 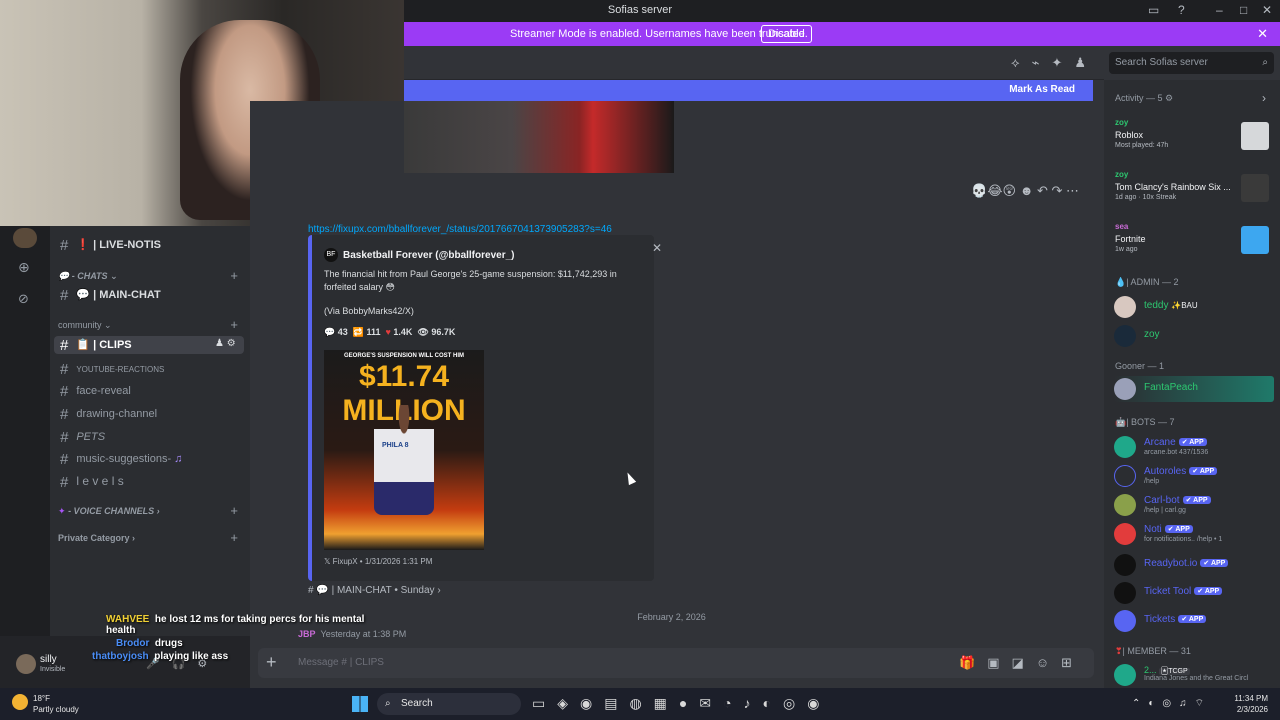 What do you see at coordinates (1194, 338) in the screenshot?
I see `member-row: zoy` at bounding box center [1194, 338].